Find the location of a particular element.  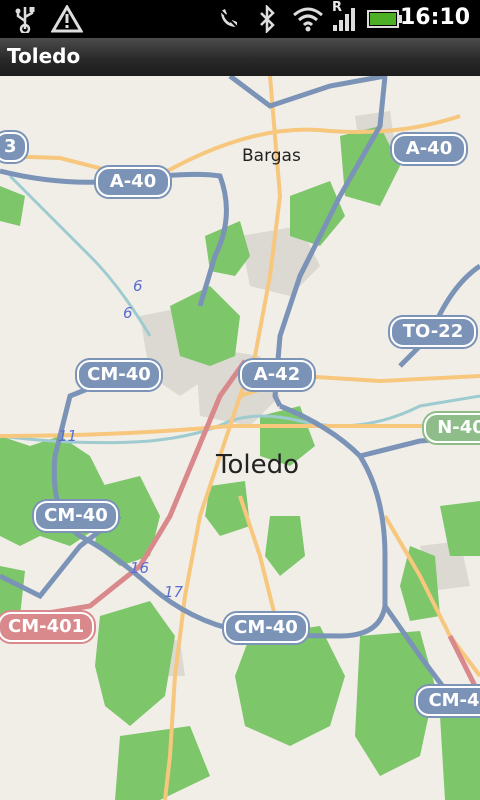

road-shield-to22: TO-22 is located at coordinates (433, 332).